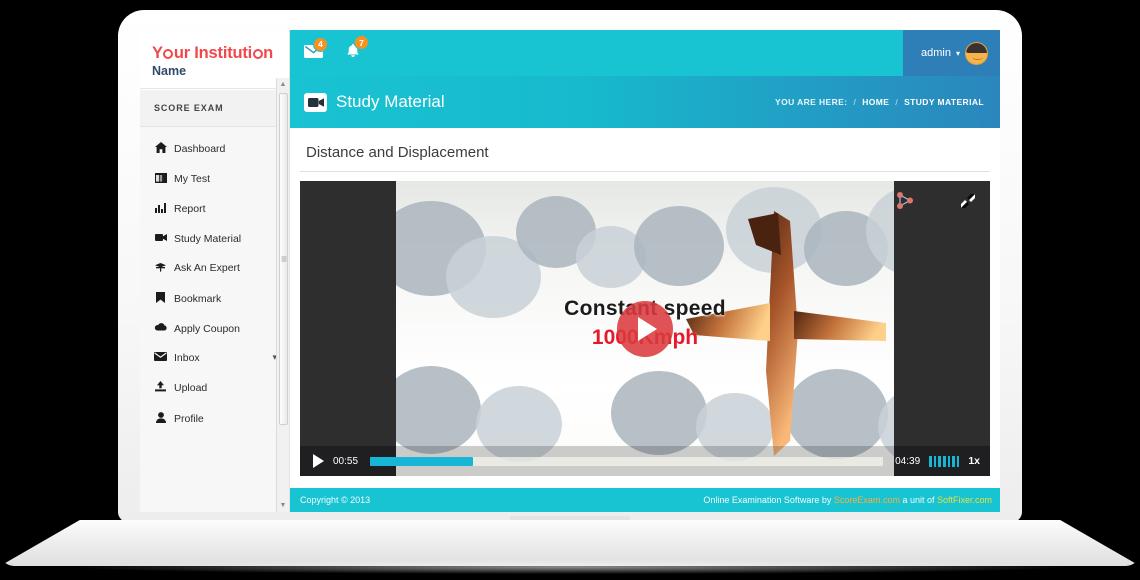  I want to click on video-controls: 00:55 04:39 1x, so click(645, 461).